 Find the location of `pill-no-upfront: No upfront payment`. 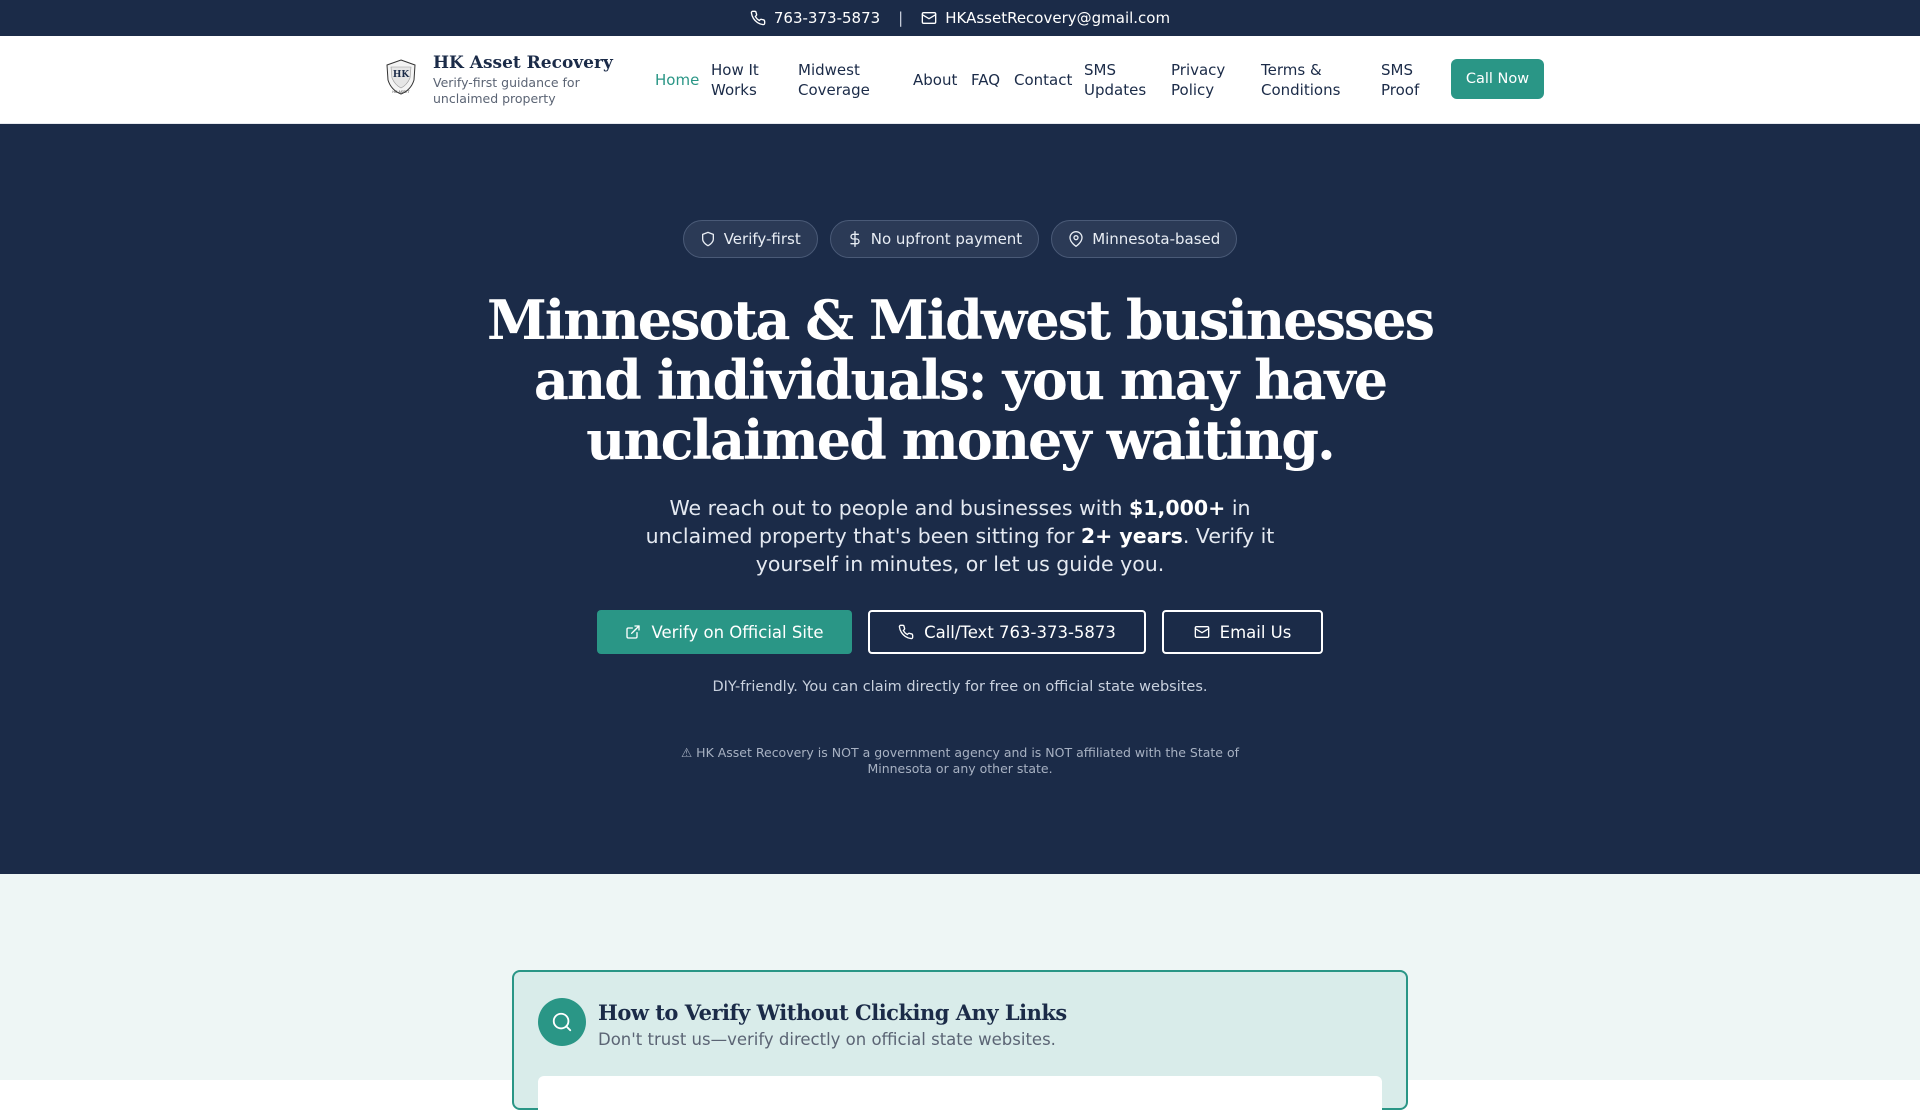

pill-no-upfront: No upfront payment is located at coordinates (934, 239).